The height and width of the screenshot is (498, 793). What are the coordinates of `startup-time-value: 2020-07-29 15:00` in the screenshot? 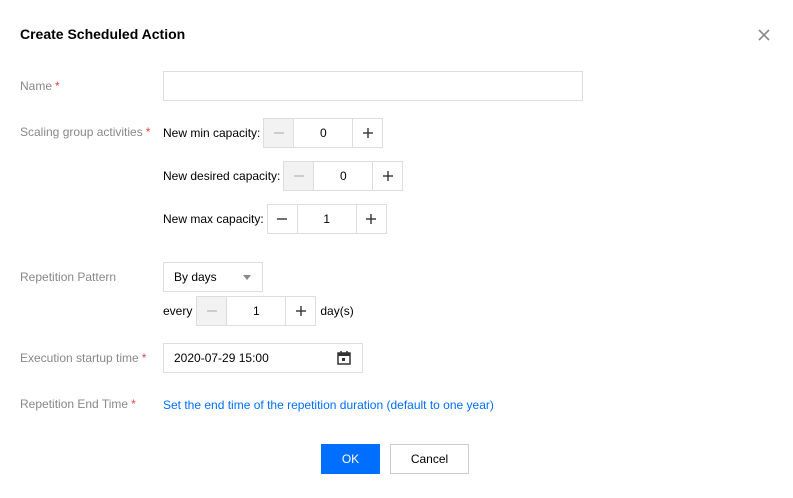 It's located at (221, 358).